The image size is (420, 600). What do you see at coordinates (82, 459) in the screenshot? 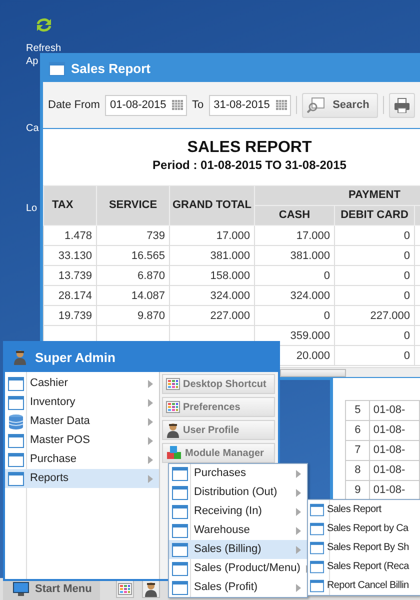
I see `menu-item: Purchase` at bounding box center [82, 459].